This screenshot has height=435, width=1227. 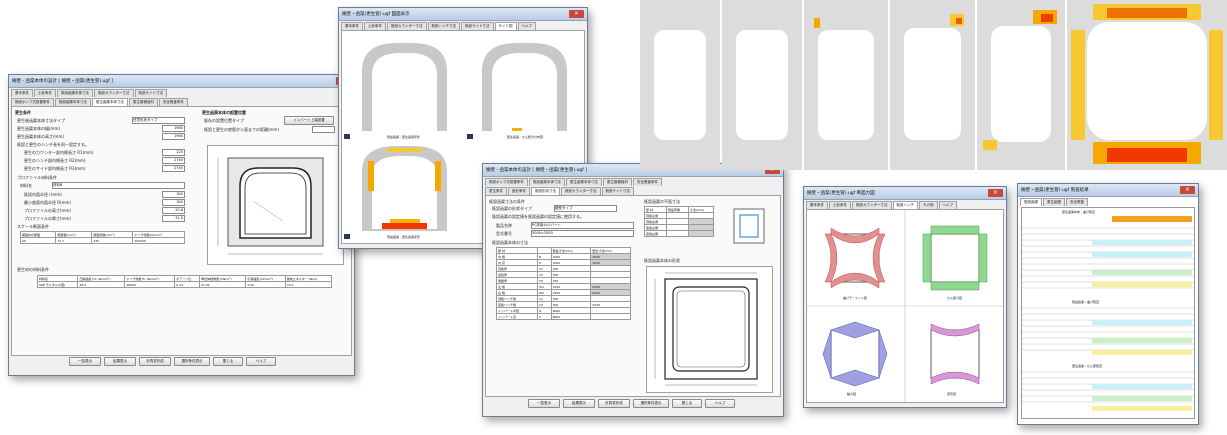 What do you see at coordinates (101, 284) in the screenshot?
I see `table-cell: 28.0` at bounding box center [101, 284].